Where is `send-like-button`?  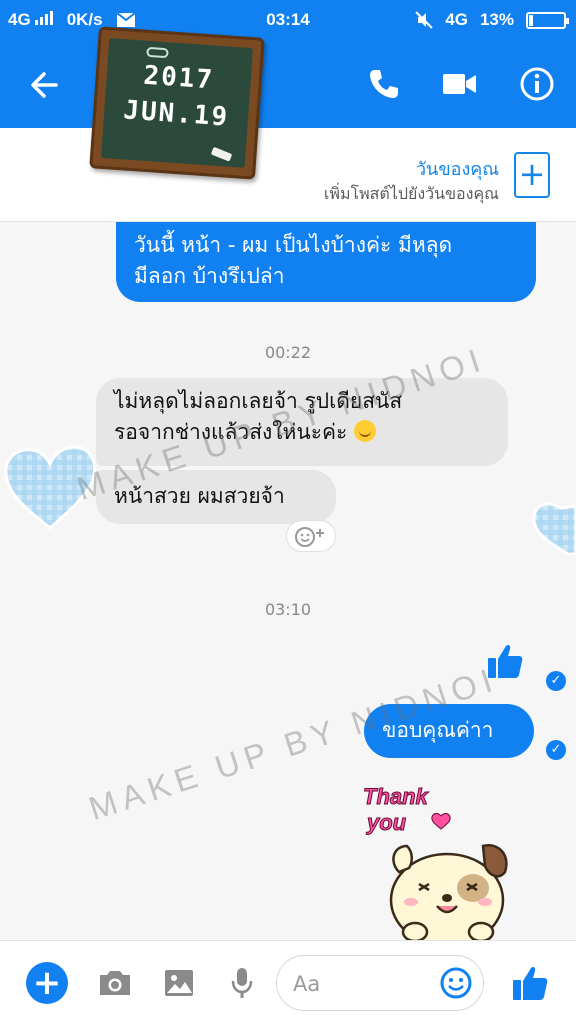
send-like-button is located at coordinates (530, 983).